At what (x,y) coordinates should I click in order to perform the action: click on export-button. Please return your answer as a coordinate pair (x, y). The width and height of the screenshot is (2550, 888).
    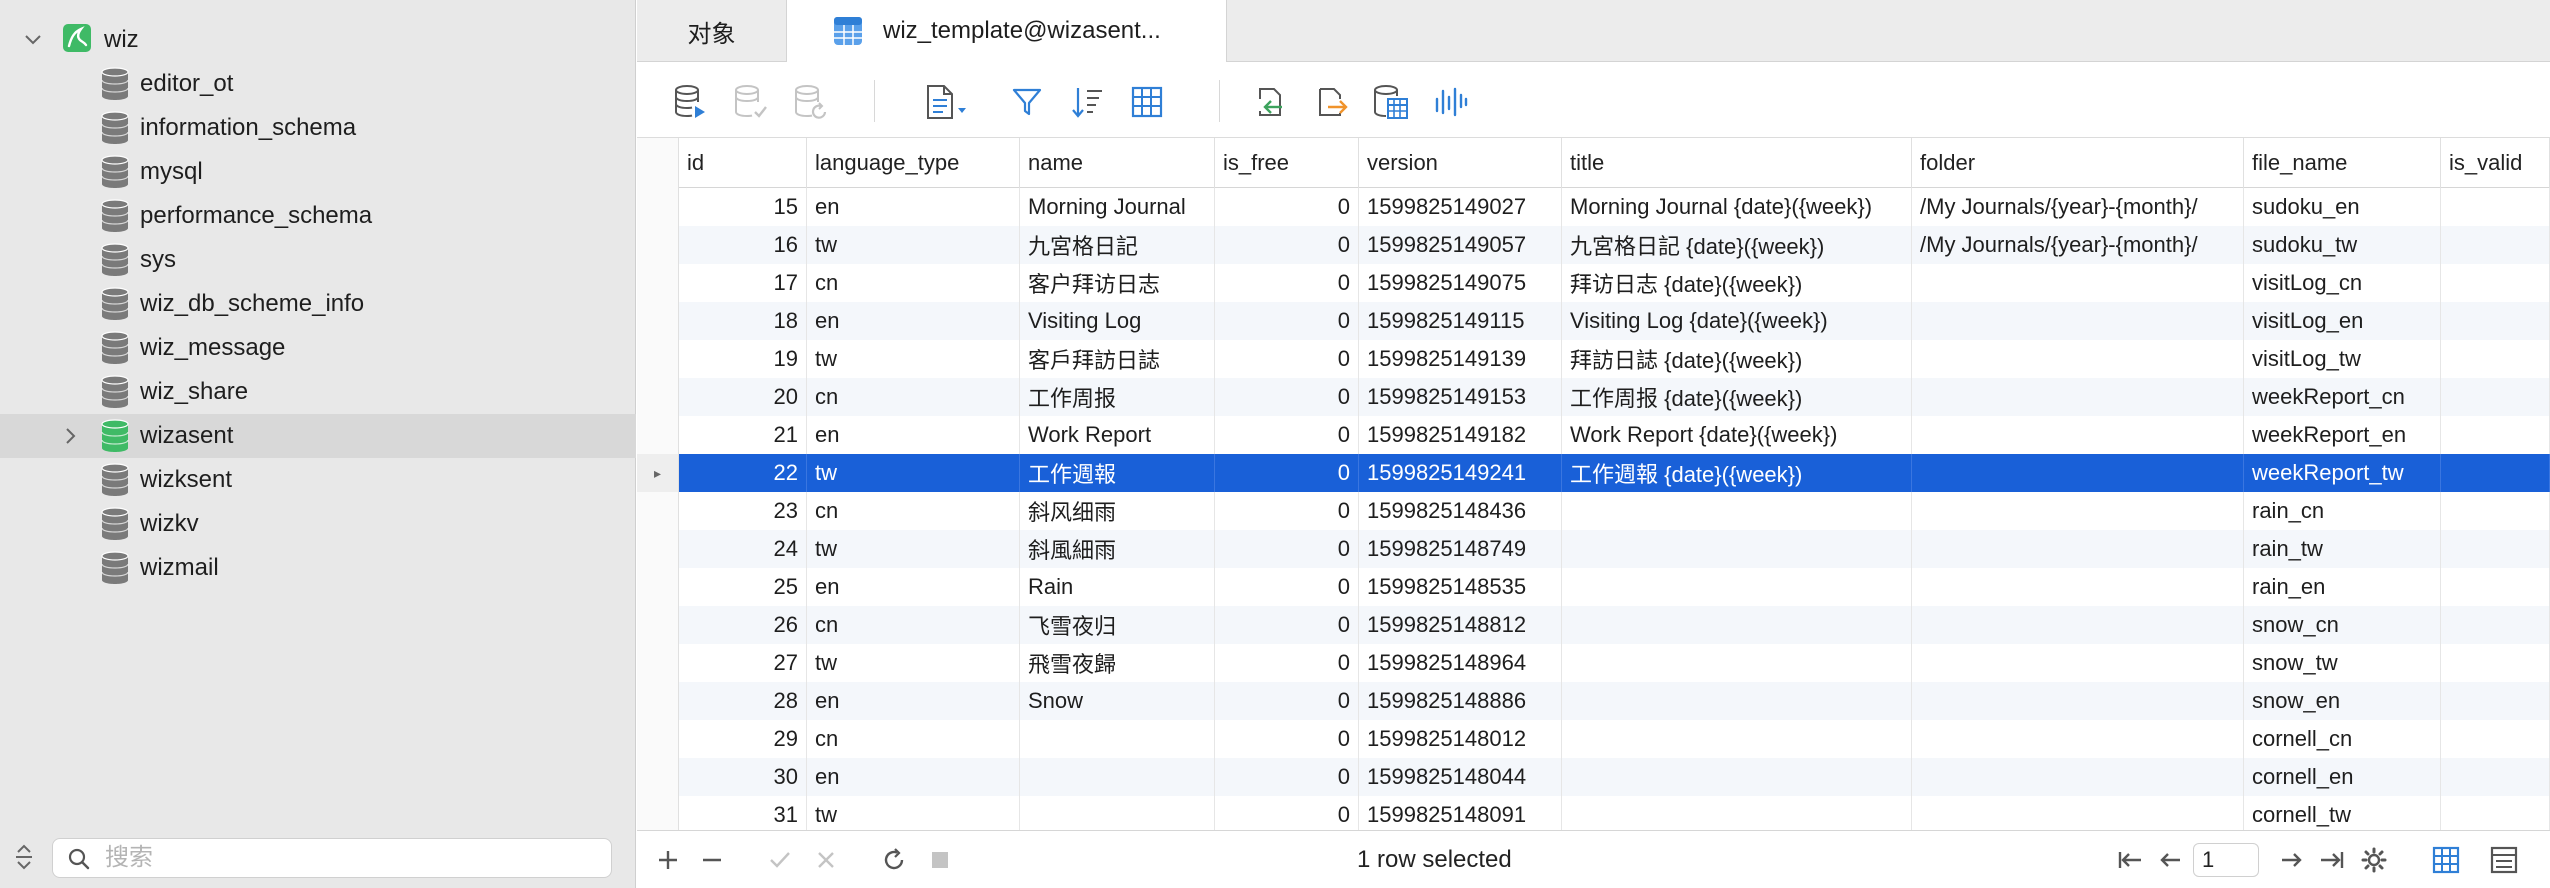
    Looking at the image, I should click on (1331, 102).